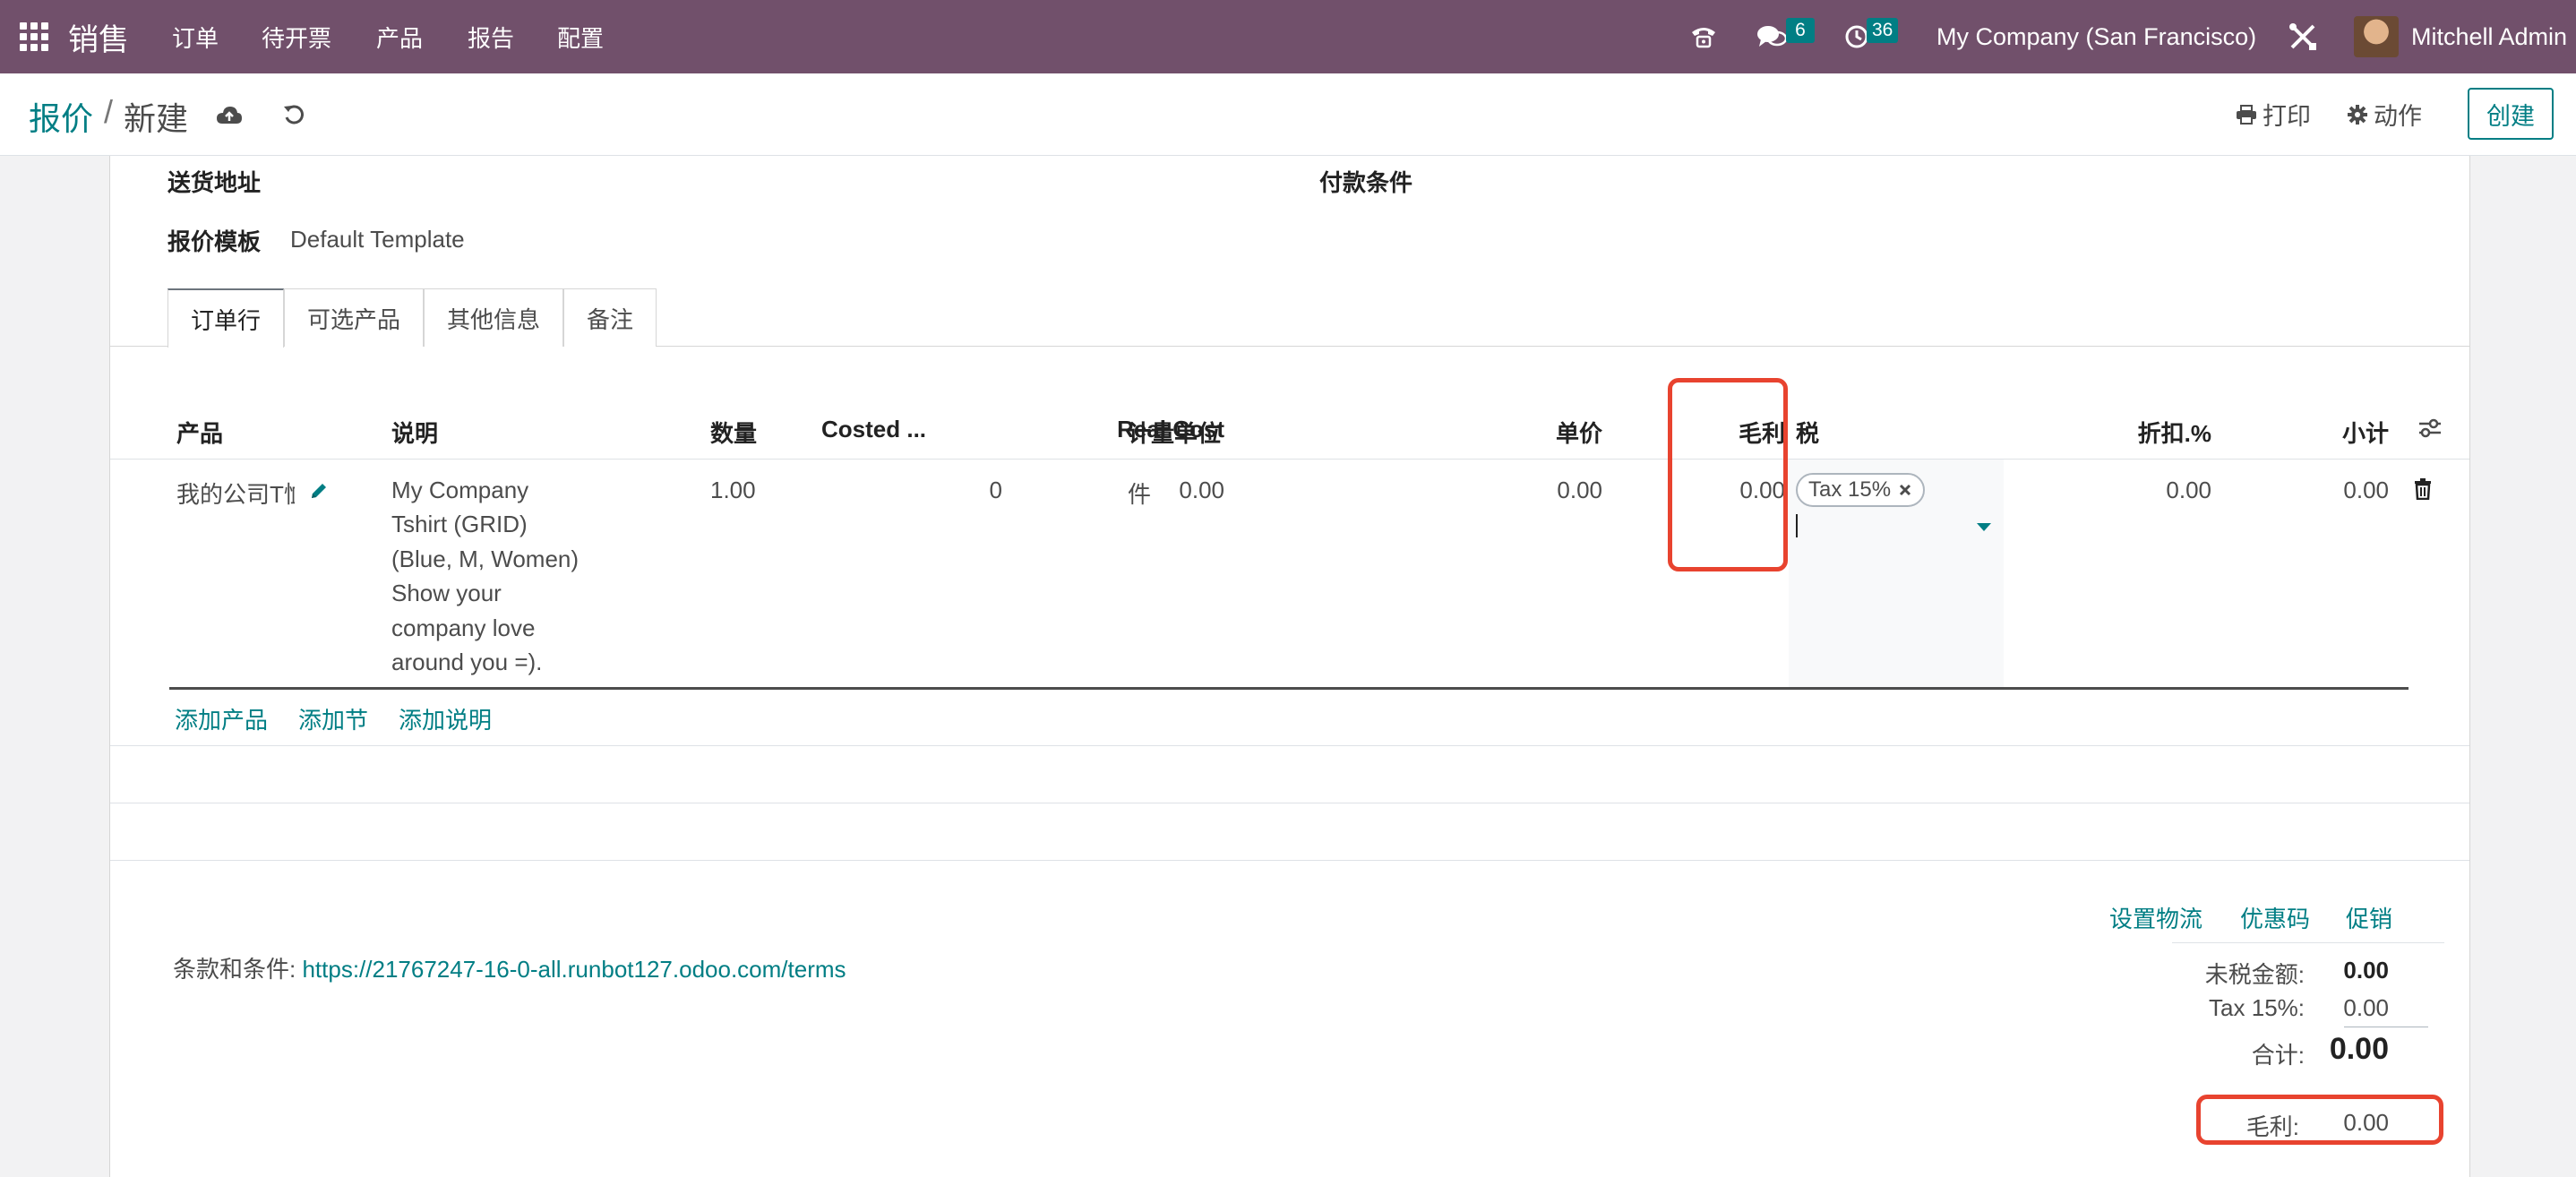 The image size is (2576, 1177). What do you see at coordinates (2319, 1120) in the screenshot?
I see `margin-total-highlight` at bounding box center [2319, 1120].